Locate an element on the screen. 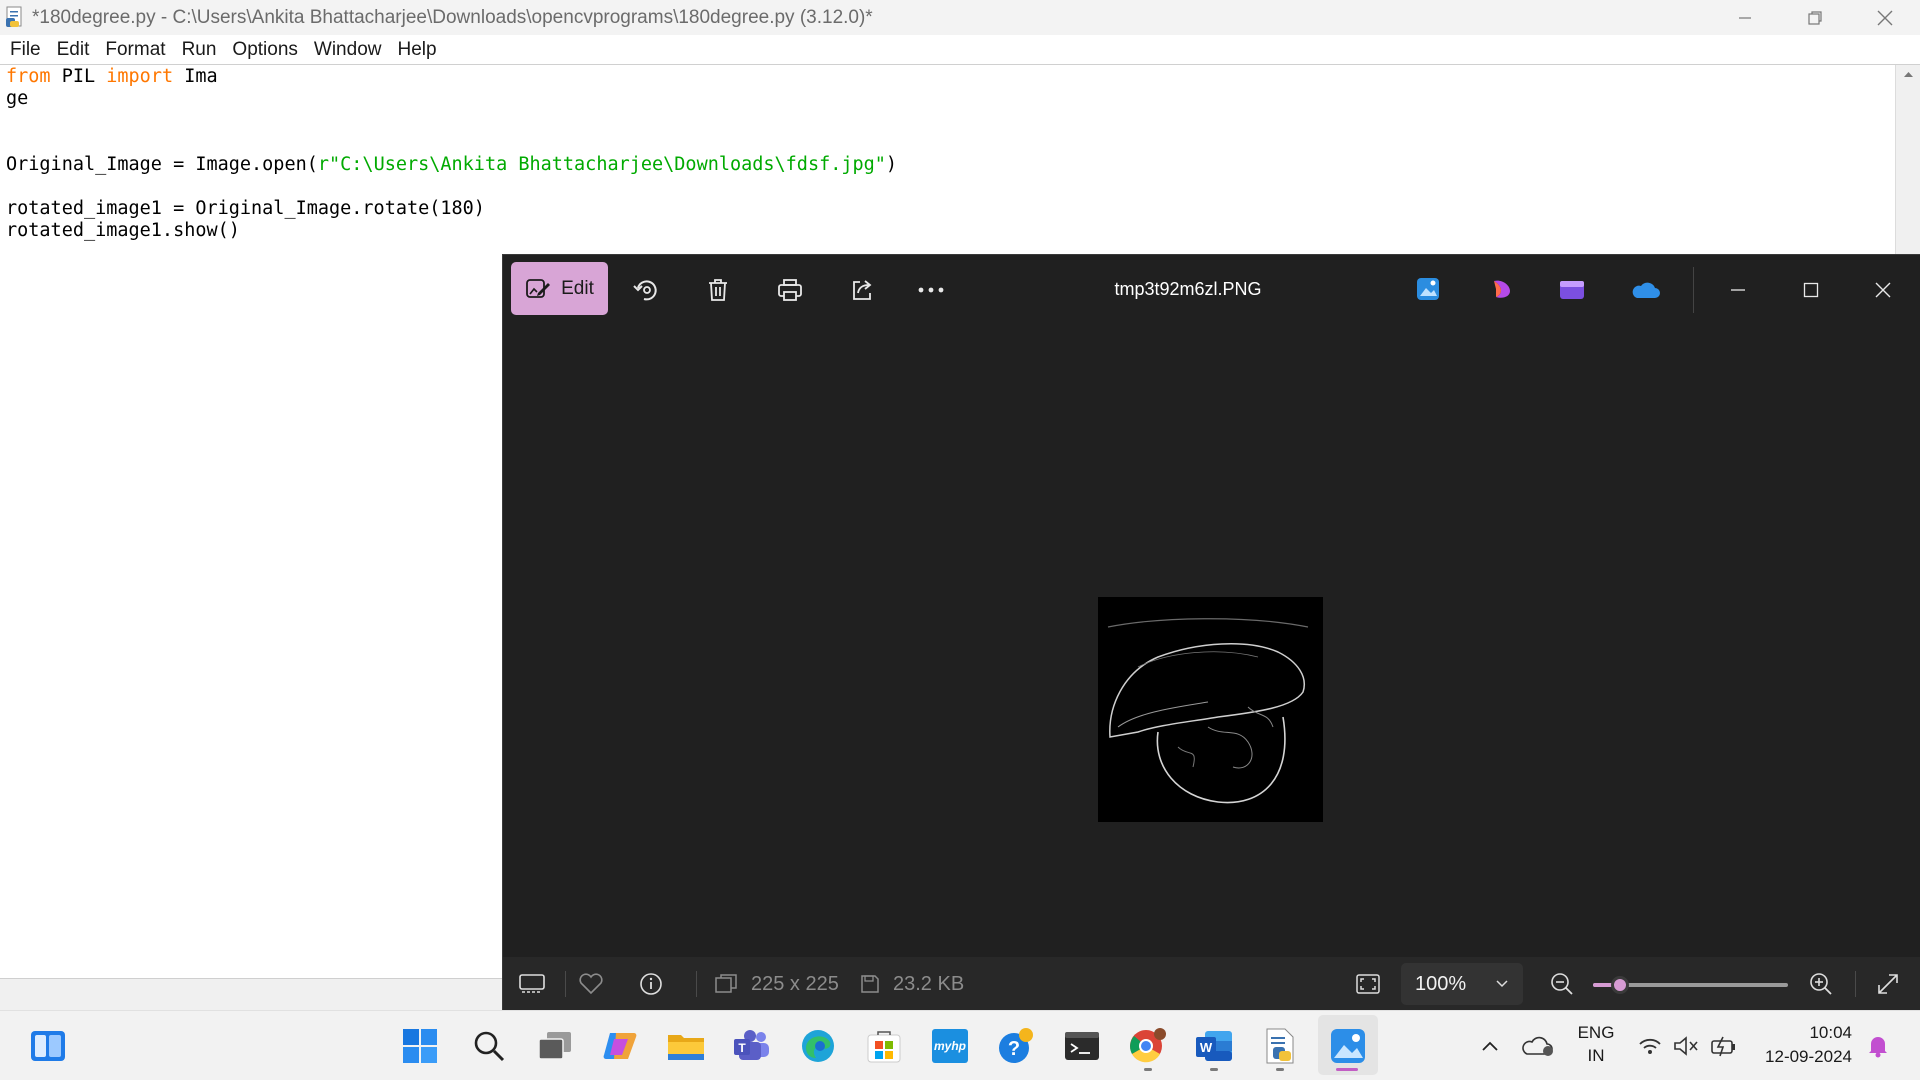 This screenshot has height=1080, width=1920. wifi-icon is located at coordinates (1650, 1046).